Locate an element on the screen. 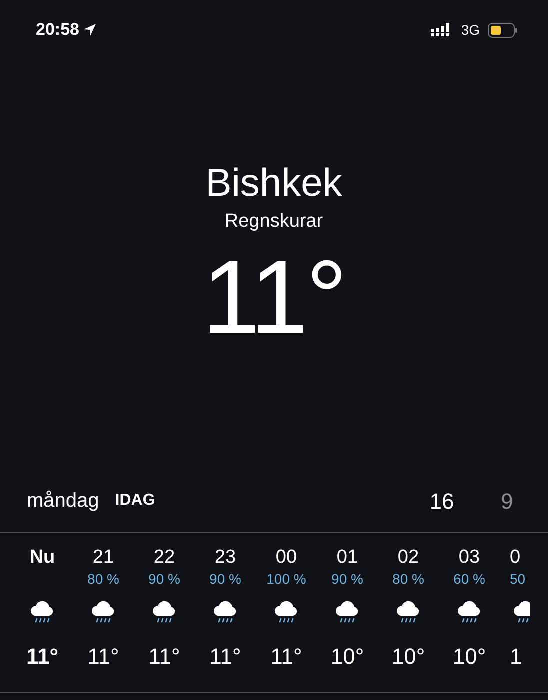 This screenshot has height=700, width=548. network-type: 3G is located at coordinates (470, 30).